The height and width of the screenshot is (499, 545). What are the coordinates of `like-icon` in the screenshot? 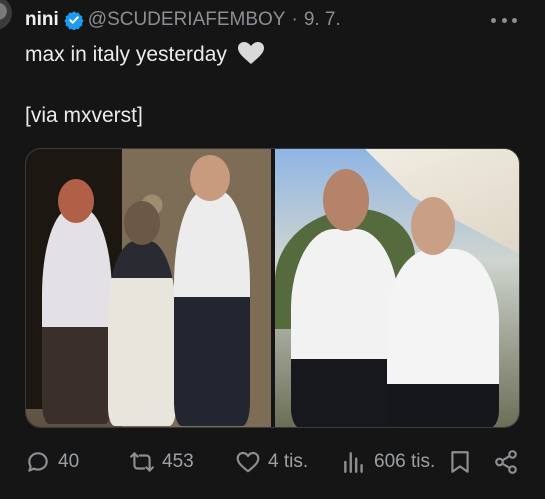 It's located at (248, 462).